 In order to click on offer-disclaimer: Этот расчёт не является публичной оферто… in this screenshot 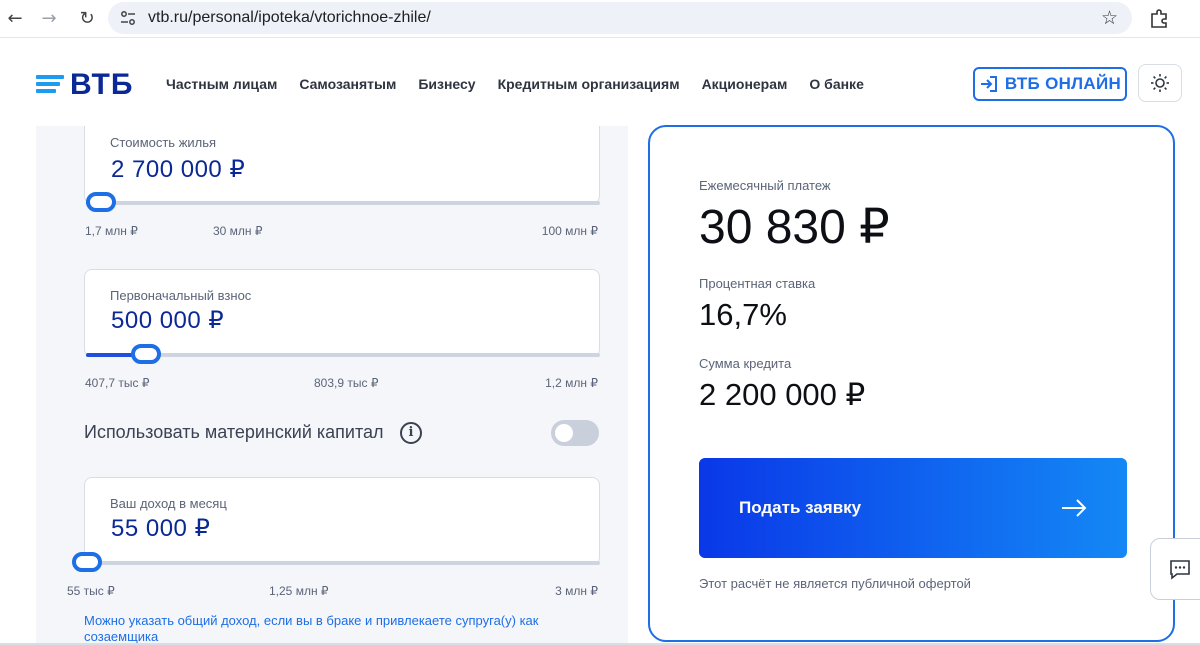, I will do `click(835, 583)`.